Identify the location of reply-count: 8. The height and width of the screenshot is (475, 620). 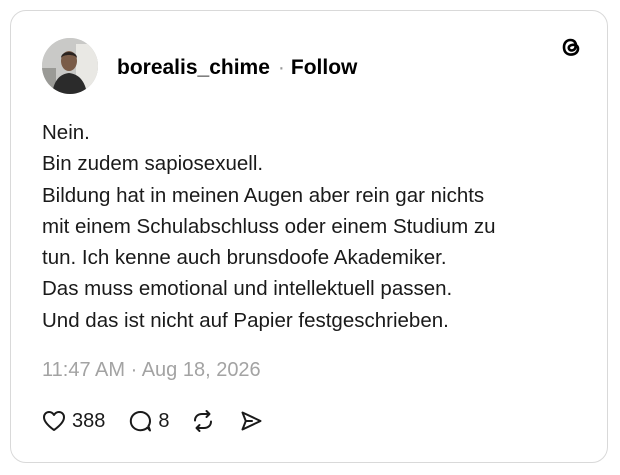
(164, 420).